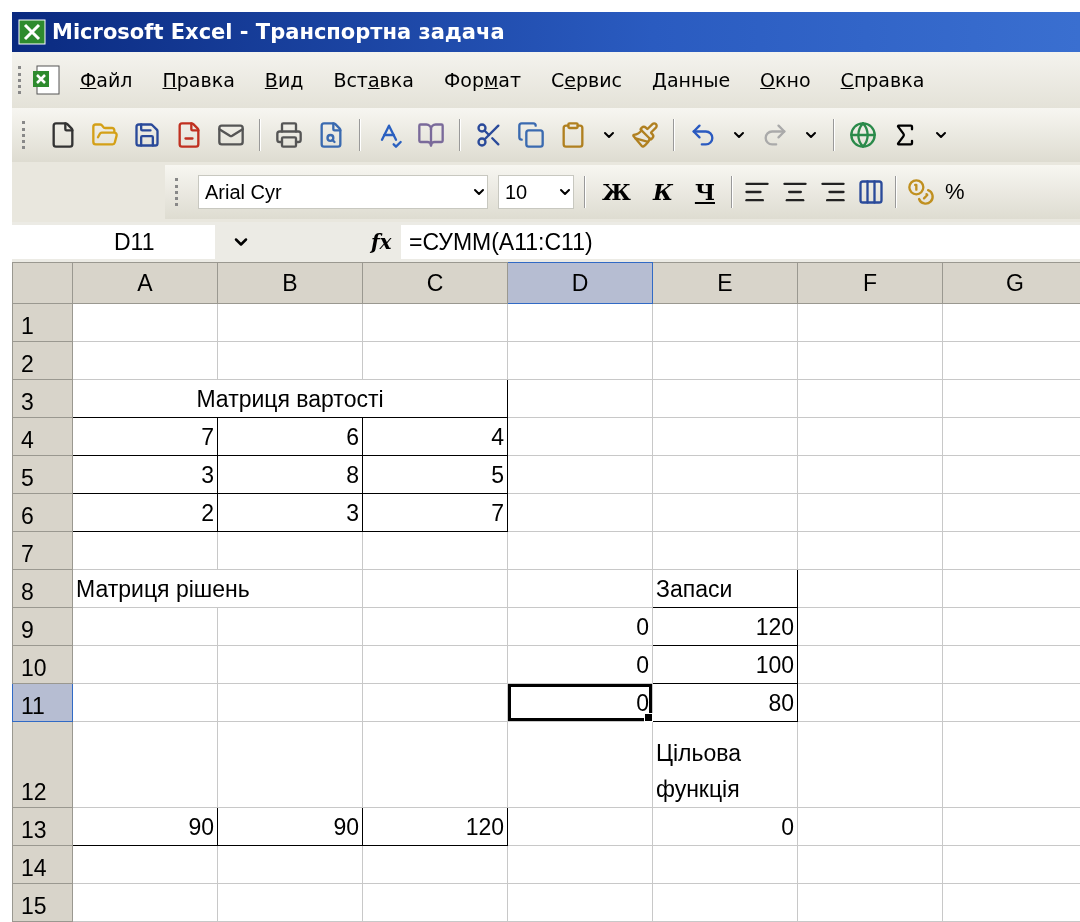  Describe the element at coordinates (882, 80) in the screenshot. I see `menu-item: Справка` at that location.